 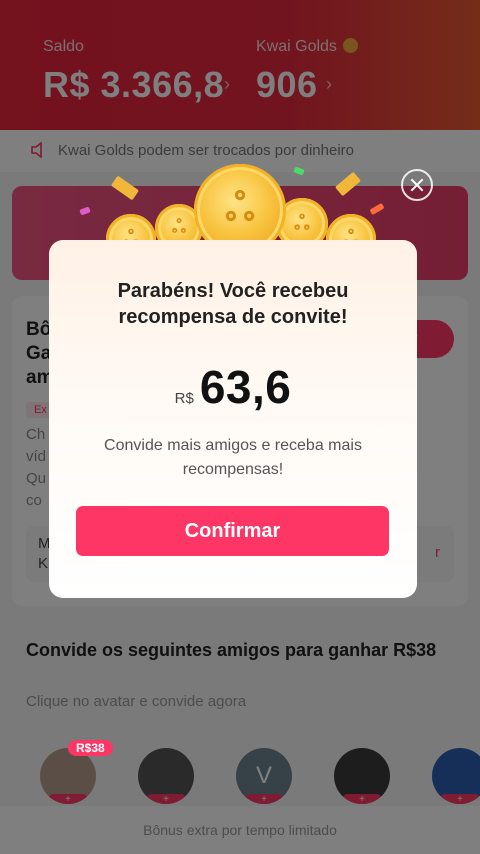 I want to click on confirm-button: Confirmar, so click(x=232, y=531).